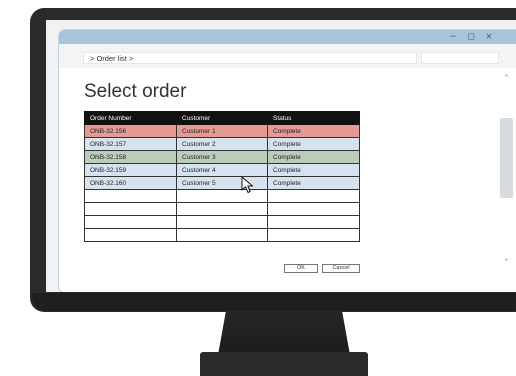  What do you see at coordinates (274, 302) in the screenshot?
I see `monitor-chin` at bounding box center [274, 302].